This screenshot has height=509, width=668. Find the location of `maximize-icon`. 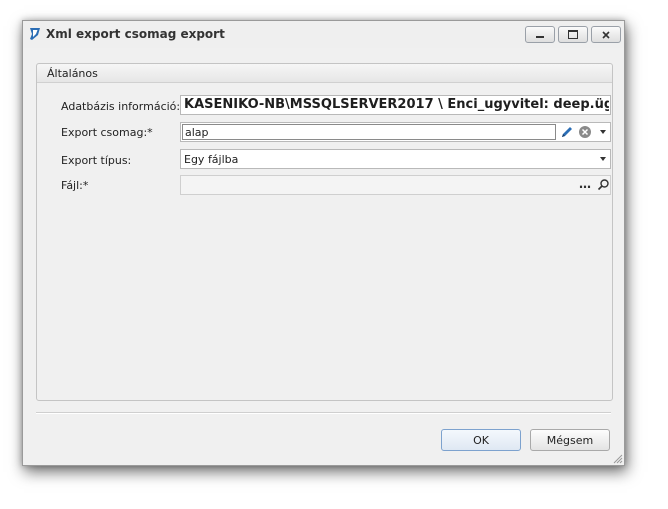

maximize-icon is located at coordinates (573, 34).